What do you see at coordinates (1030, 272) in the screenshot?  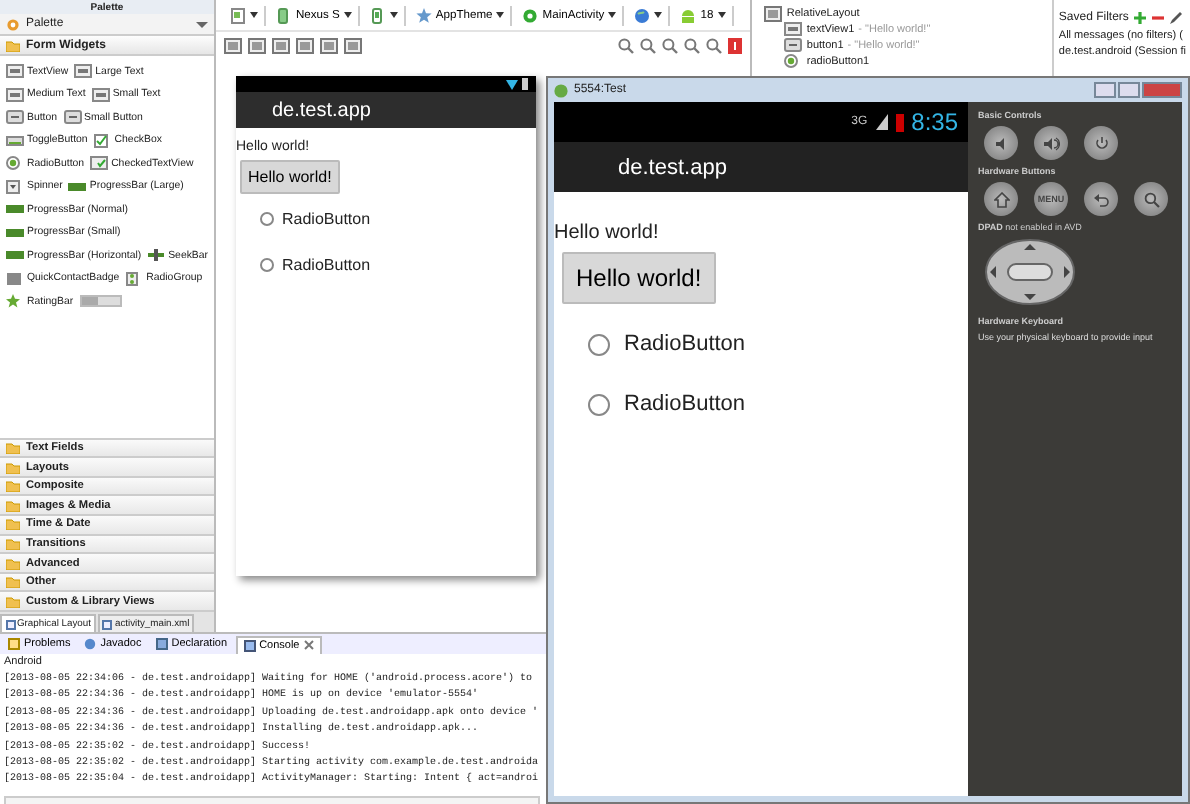 I see `dpad-control` at bounding box center [1030, 272].